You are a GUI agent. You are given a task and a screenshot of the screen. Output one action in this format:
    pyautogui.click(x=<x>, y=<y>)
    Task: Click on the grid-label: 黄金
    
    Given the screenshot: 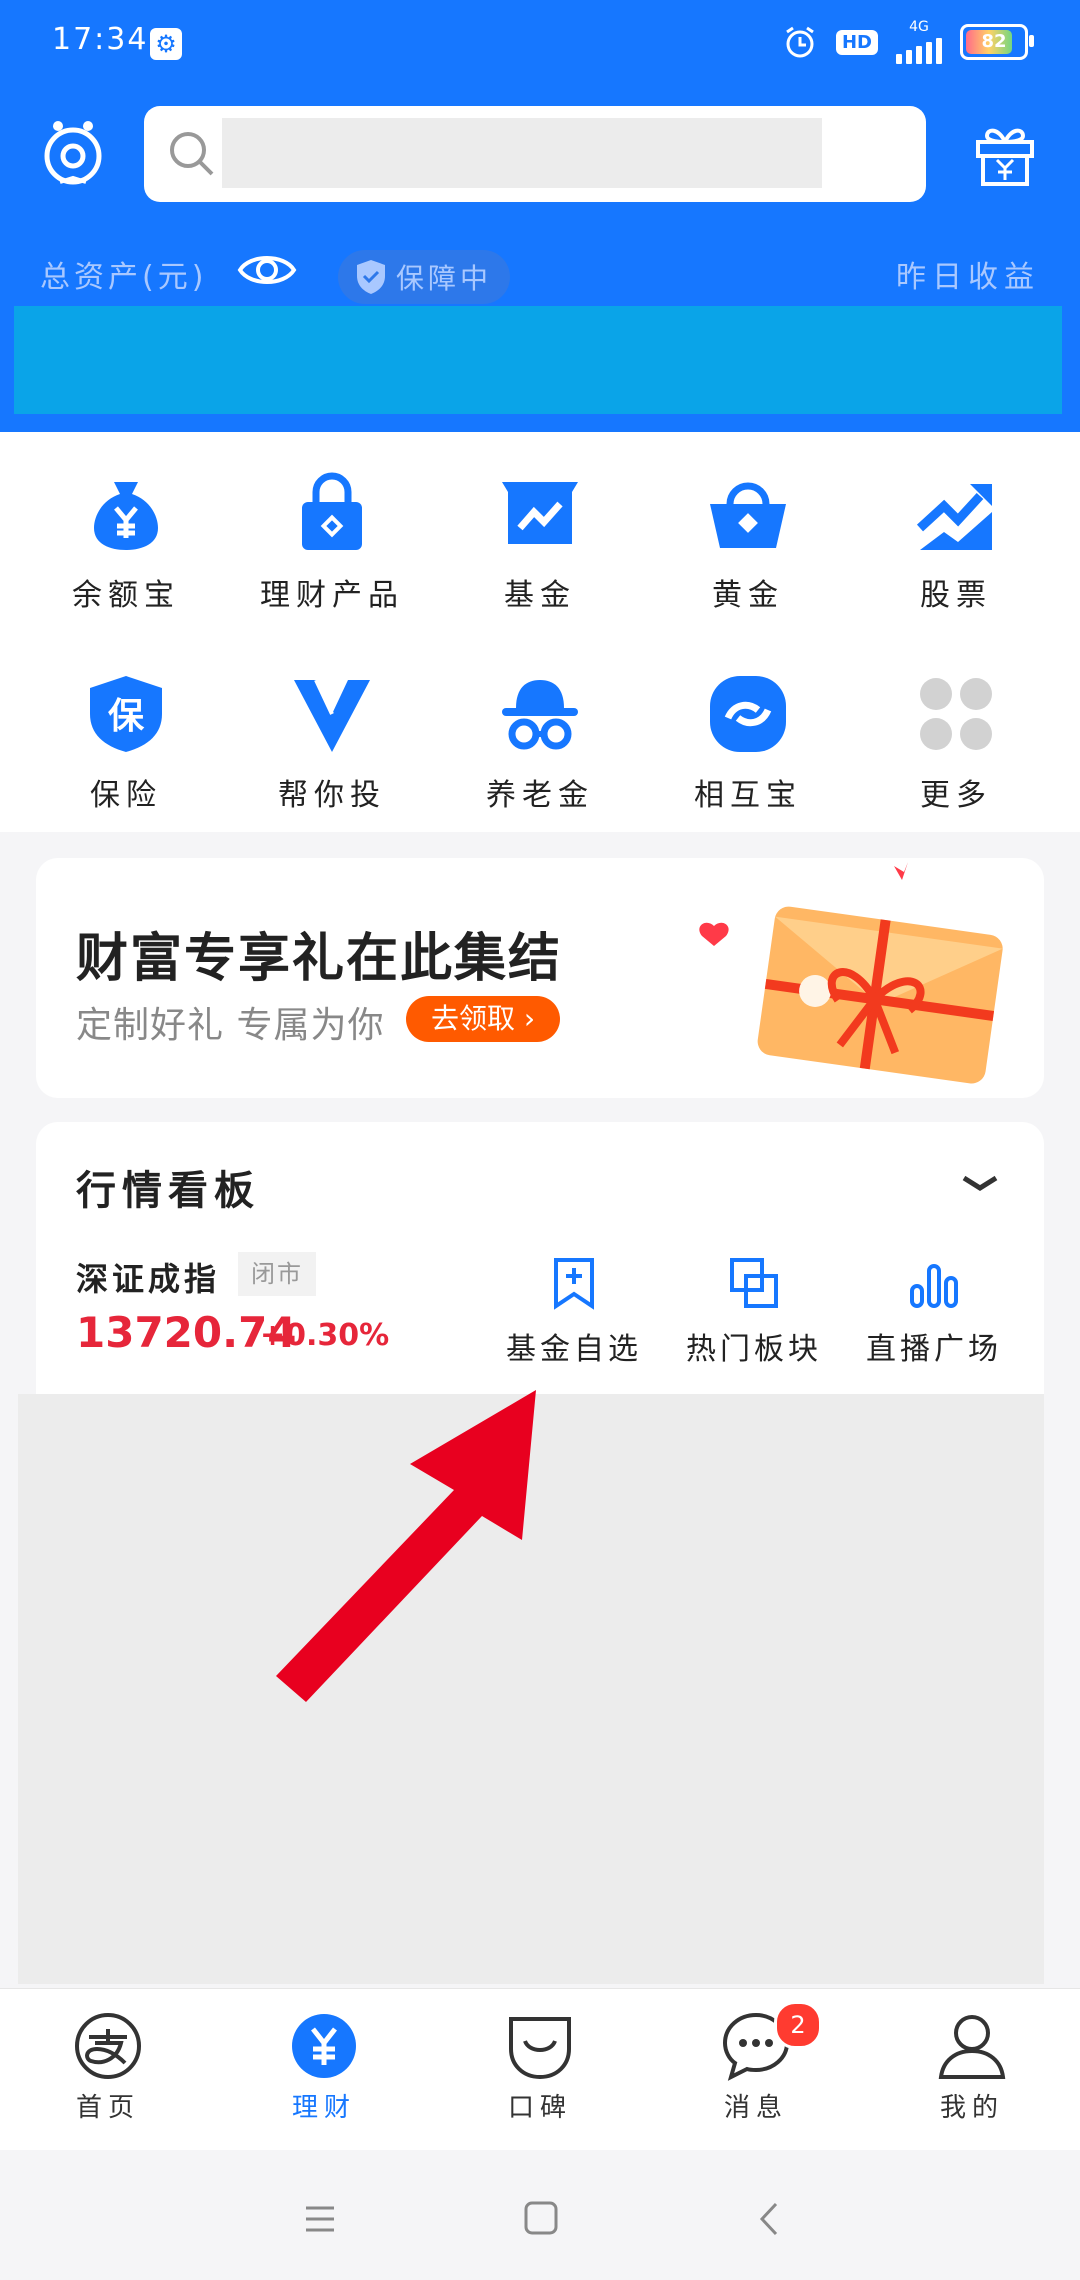 What is the action you would take?
    pyautogui.click(x=748, y=595)
    